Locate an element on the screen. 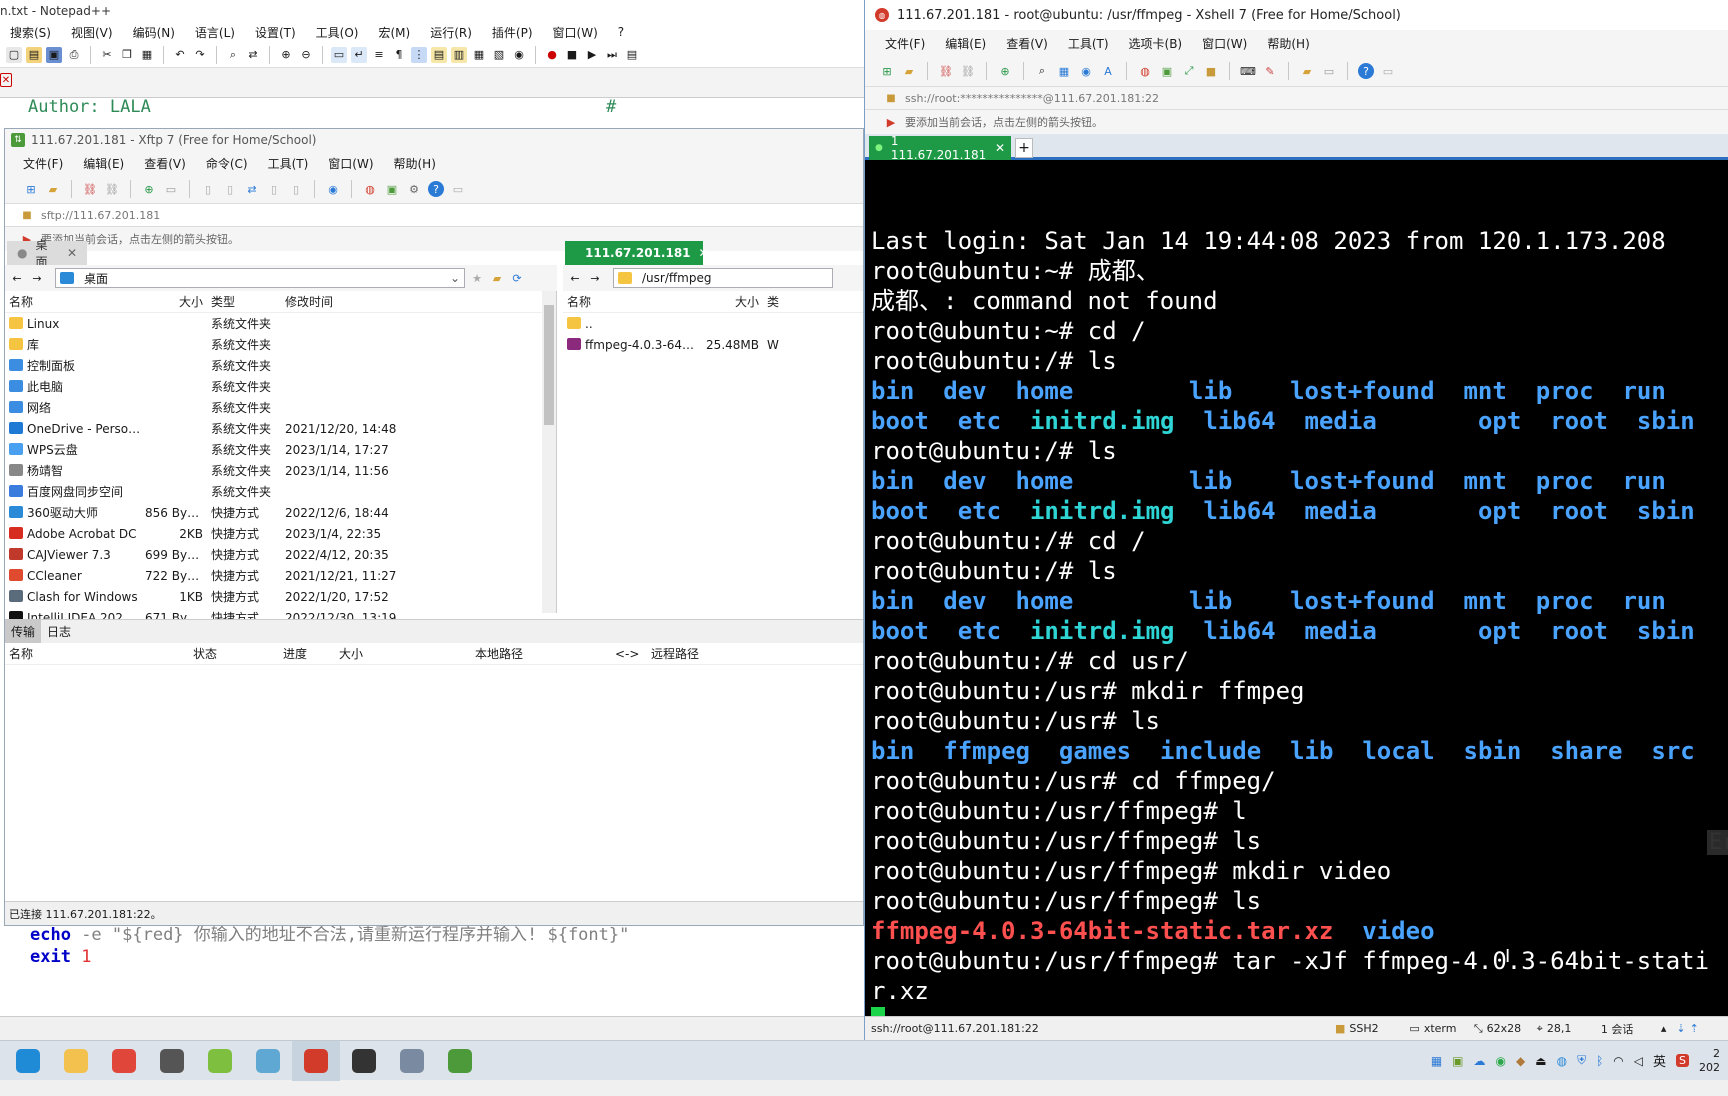  tray-wechat-icon: ◉ is located at coordinates (1501, 1061).